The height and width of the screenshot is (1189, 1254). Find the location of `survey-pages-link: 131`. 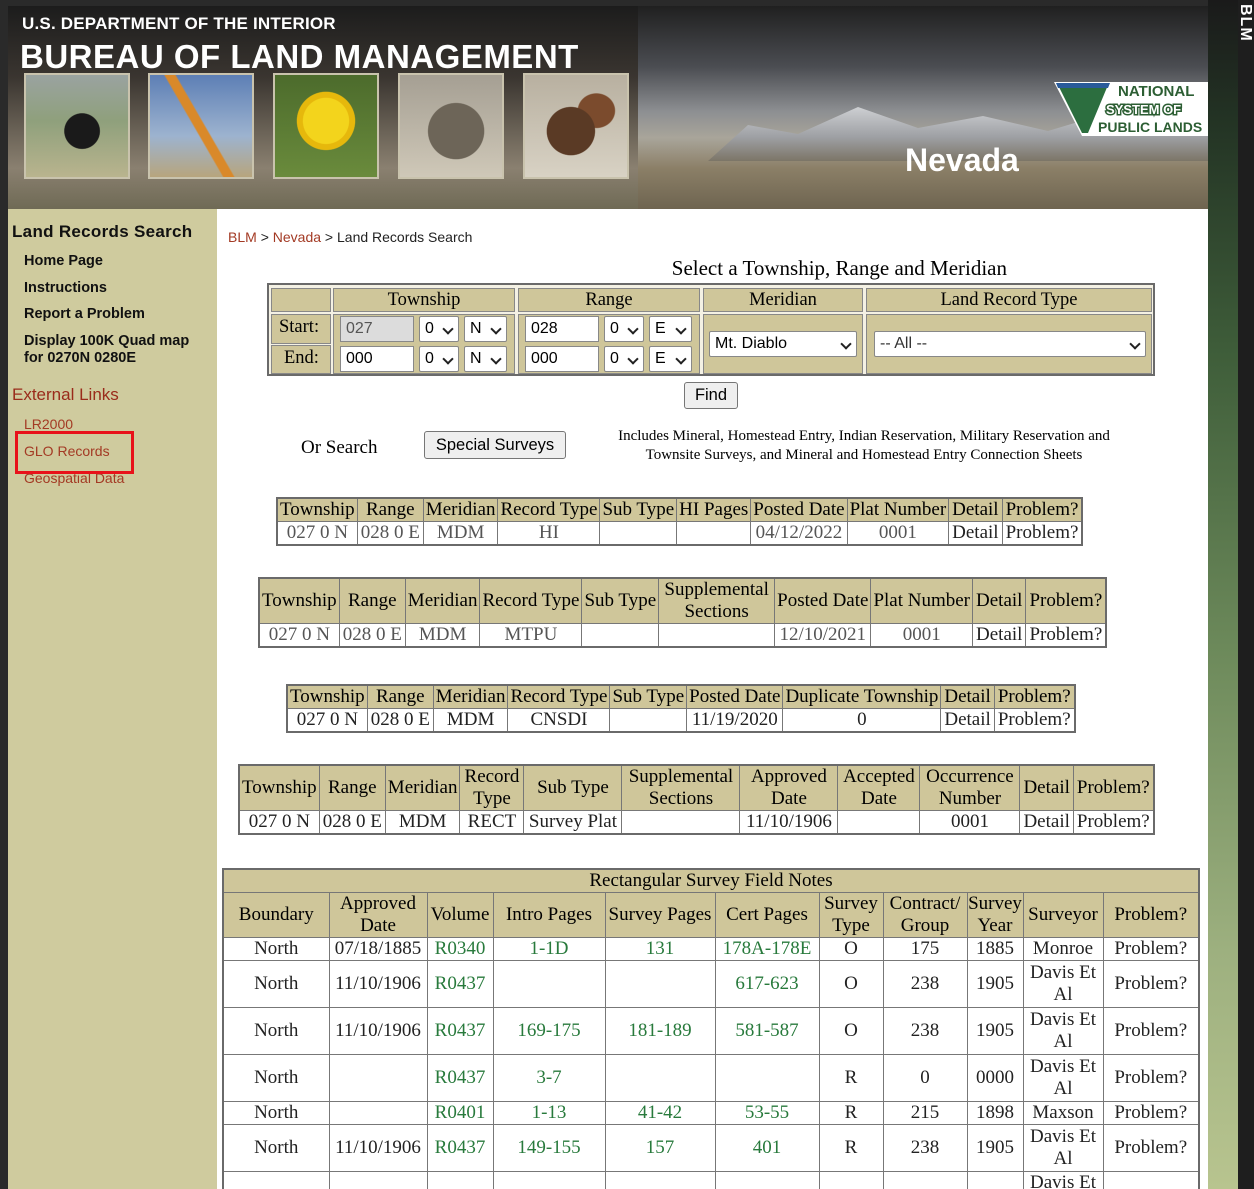

survey-pages-link: 131 is located at coordinates (660, 949).